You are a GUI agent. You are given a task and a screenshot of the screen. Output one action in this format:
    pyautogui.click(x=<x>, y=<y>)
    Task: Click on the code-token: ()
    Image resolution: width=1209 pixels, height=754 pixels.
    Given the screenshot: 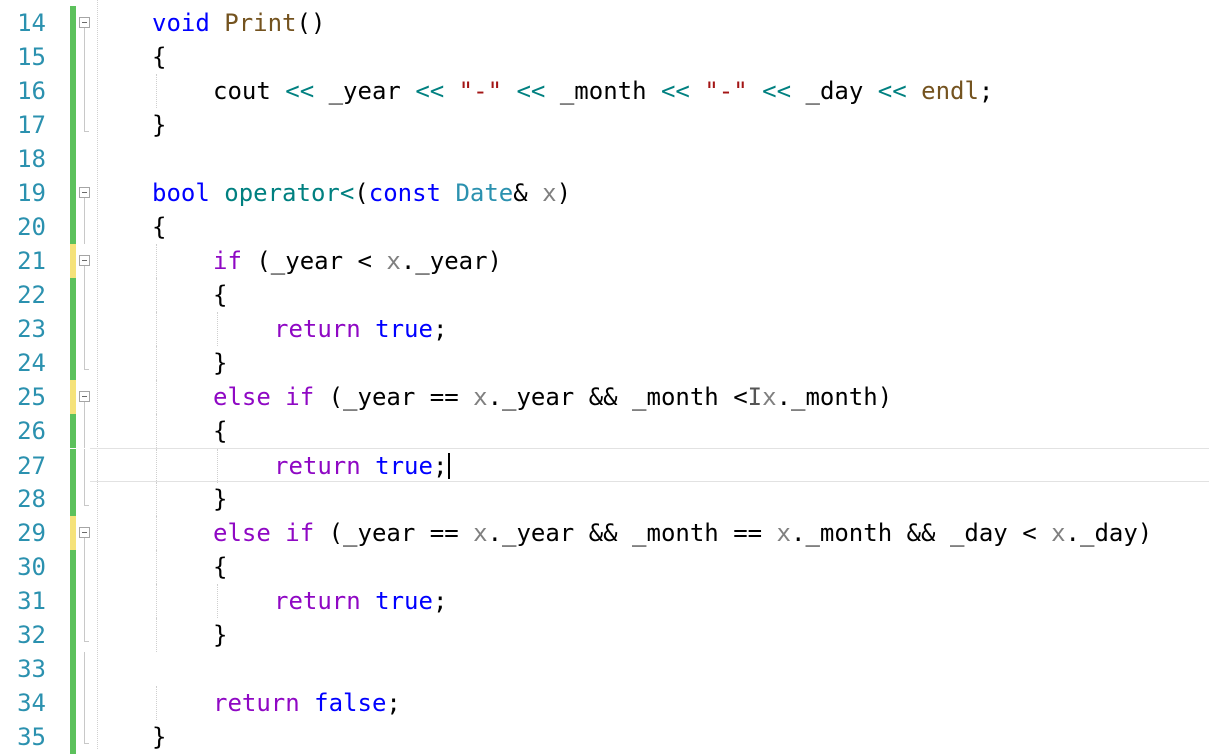 What is the action you would take?
    pyautogui.click(x=311, y=23)
    